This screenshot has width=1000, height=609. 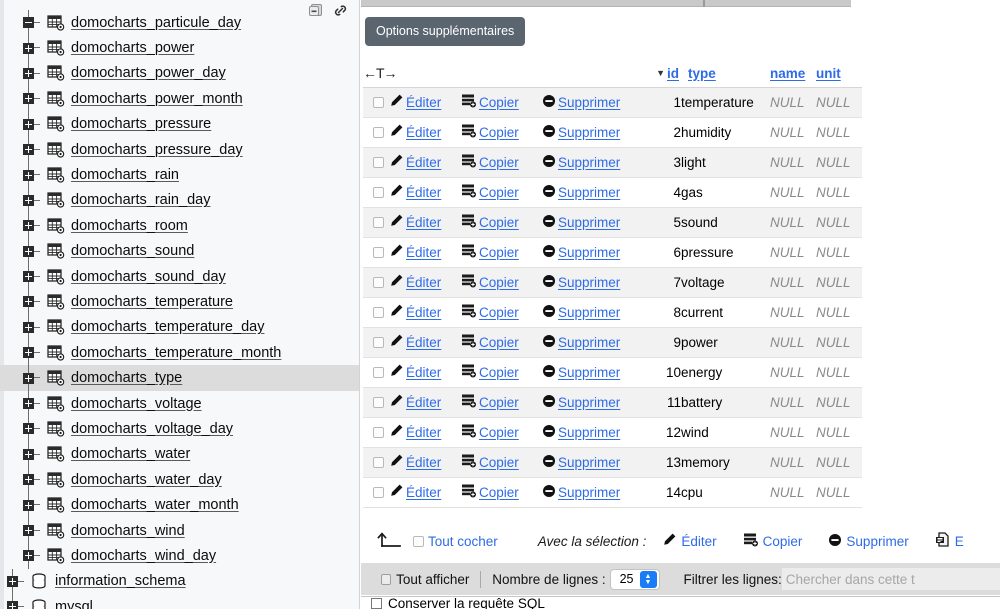 What do you see at coordinates (673, 73) in the screenshot?
I see `column-header-id-label: id` at bounding box center [673, 73].